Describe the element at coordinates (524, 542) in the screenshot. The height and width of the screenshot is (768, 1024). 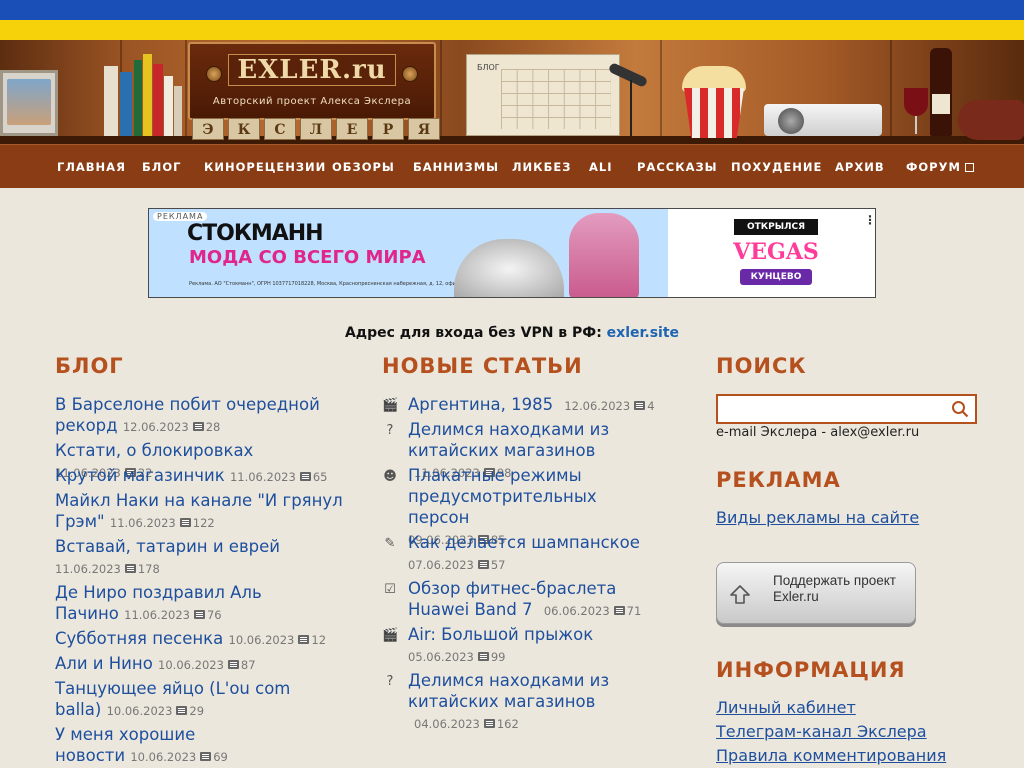
I see `article-link: Как делается шампанское` at that location.